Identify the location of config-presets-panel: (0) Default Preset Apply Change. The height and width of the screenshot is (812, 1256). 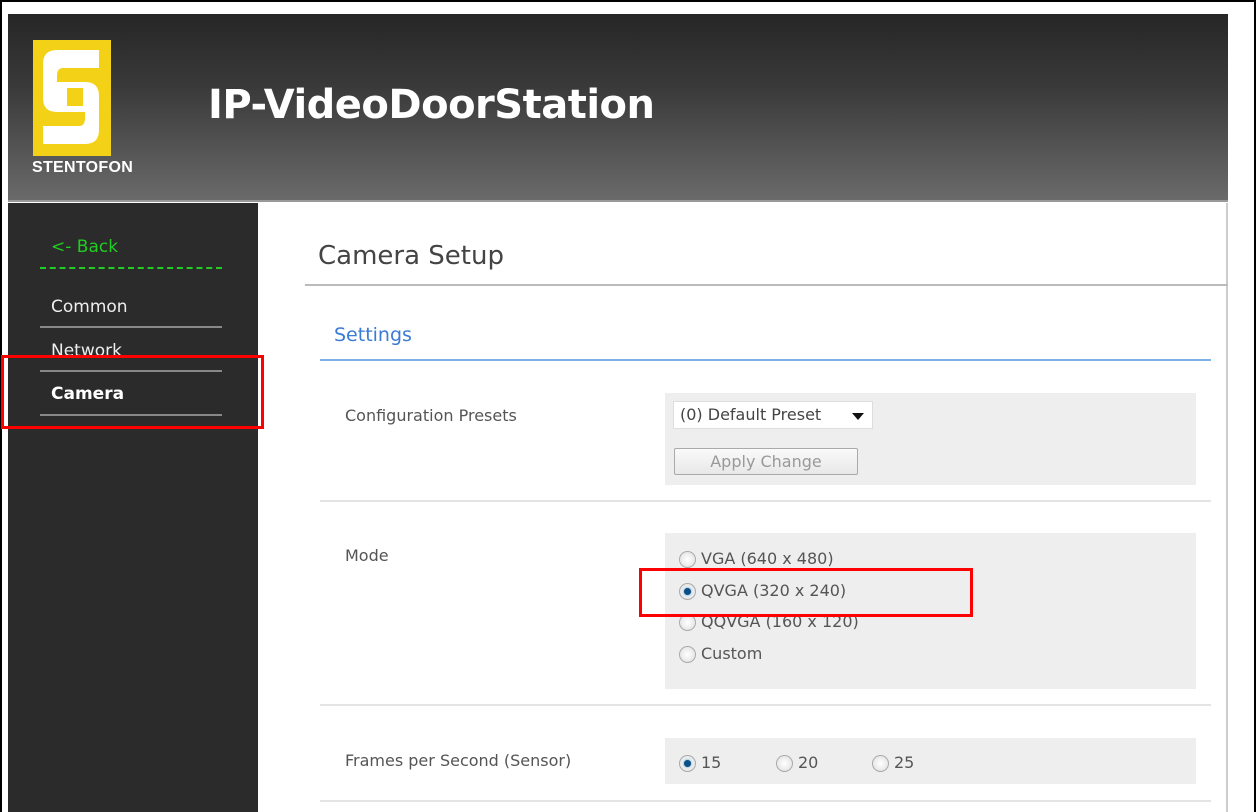
(930, 439).